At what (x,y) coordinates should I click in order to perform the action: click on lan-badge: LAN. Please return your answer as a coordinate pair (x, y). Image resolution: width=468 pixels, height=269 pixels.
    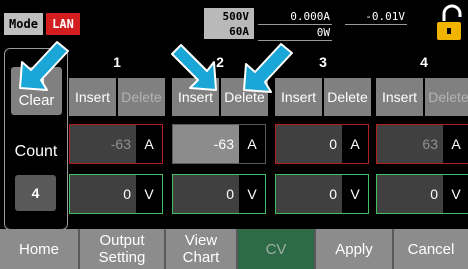
    Looking at the image, I should click on (63, 24).